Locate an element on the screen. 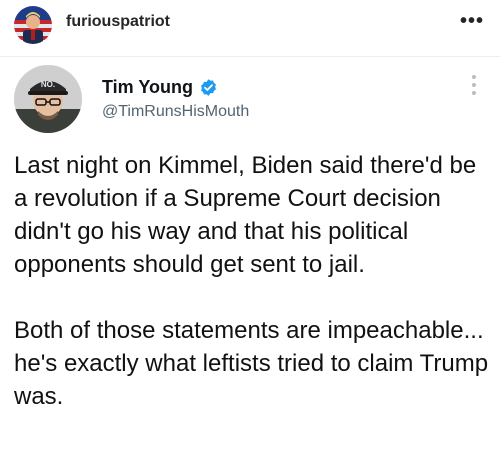 The image size is (500, 473). tweet-author-name: Tim Young is located at coordinates (147, 87).